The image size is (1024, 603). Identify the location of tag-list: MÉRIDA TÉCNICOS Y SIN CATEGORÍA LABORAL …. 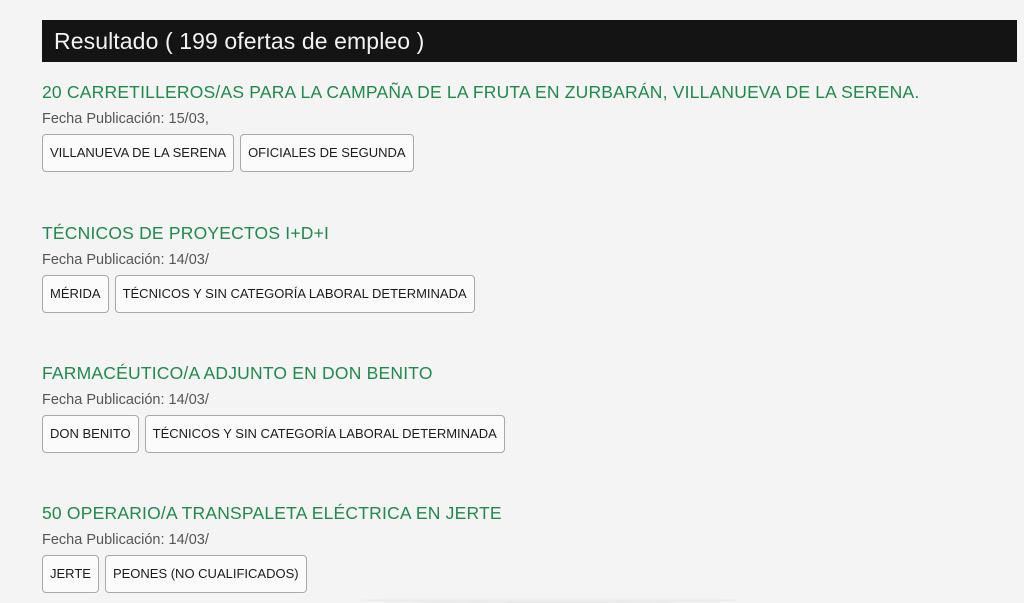
(522, 294).